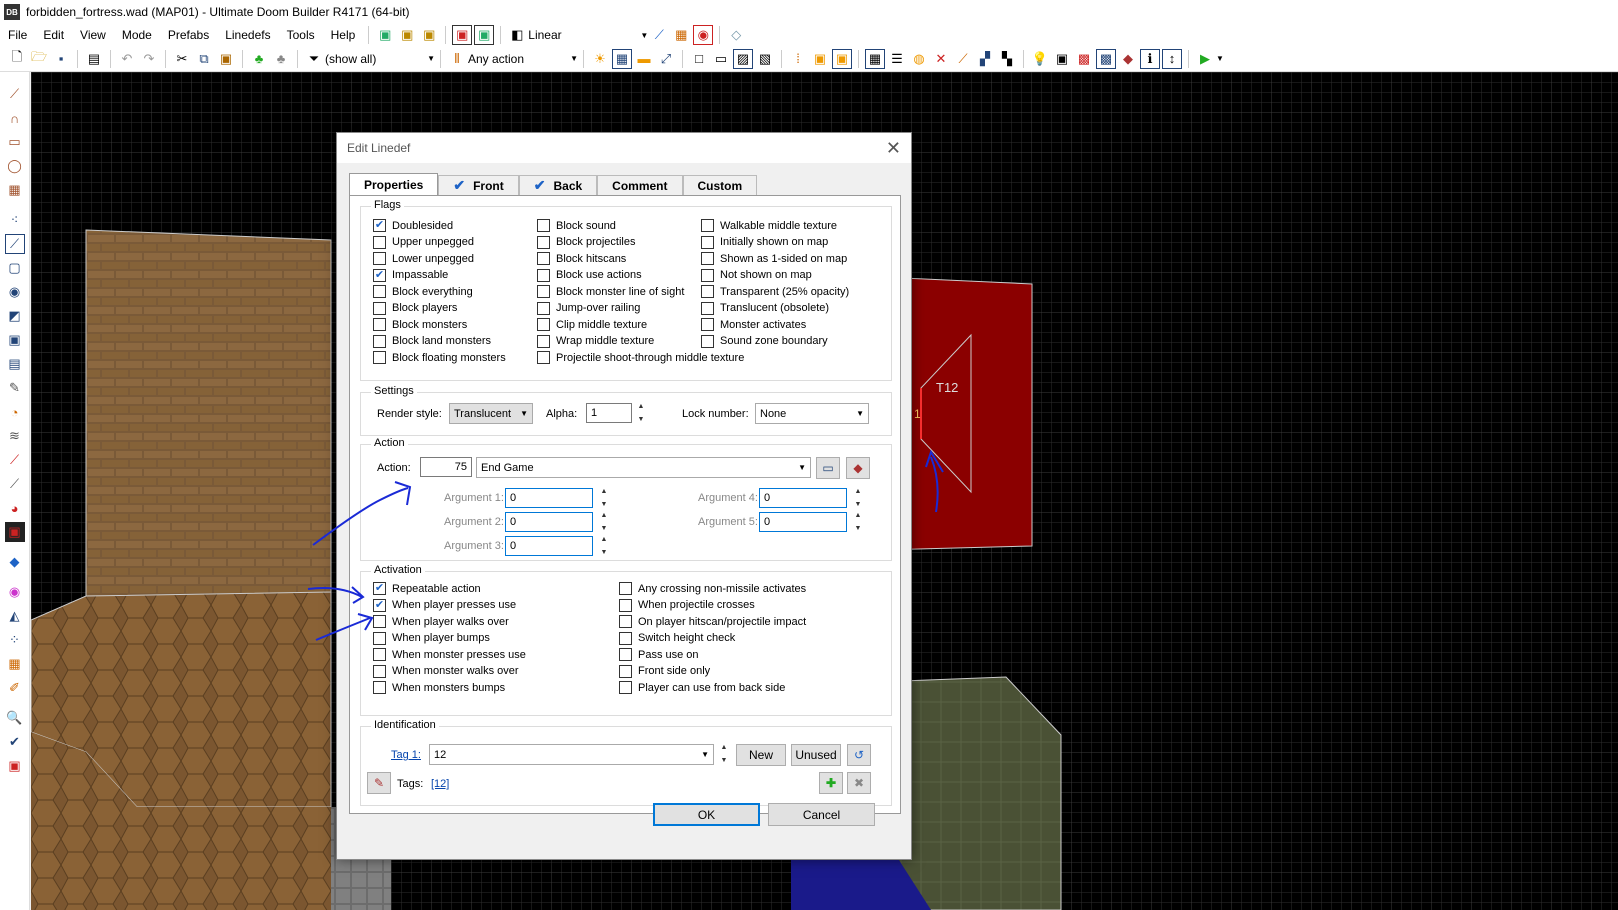  What do you see at coordinates (449, 654) in the screenshot?
I see `activation-when-monster-presses-use: When monster presses use` at bounding box center [449, 654].